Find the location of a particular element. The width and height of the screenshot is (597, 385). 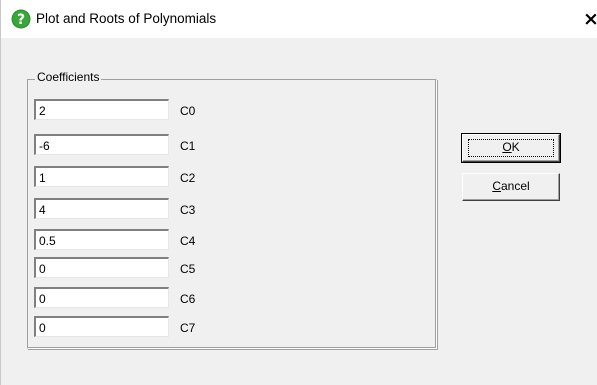

coefficient-label-c5: C5 is located at coordinates (188, 269).